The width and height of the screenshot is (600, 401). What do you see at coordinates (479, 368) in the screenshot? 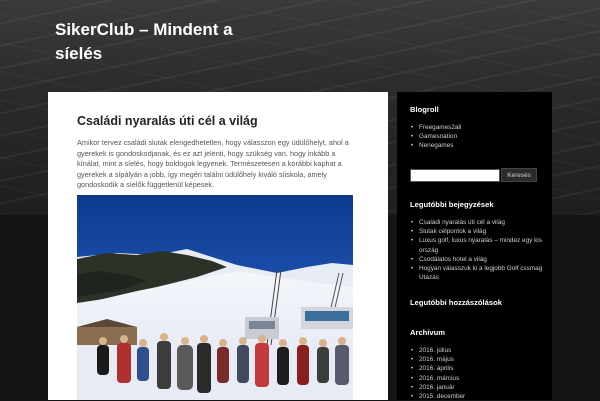
I see `archive-item: 2016. április` at bounding box center [479, 368].